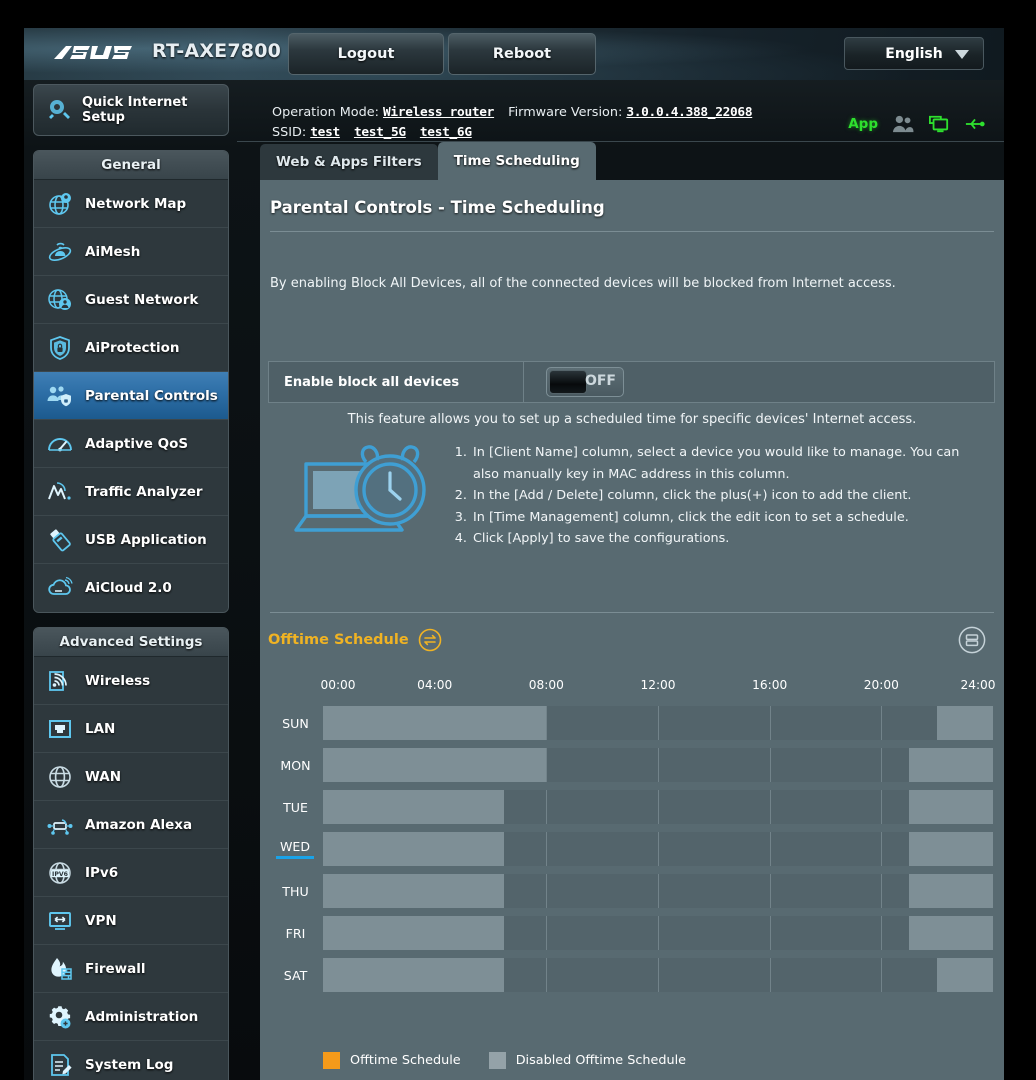 This screenshot has height=1080, width=1036. What do you see at coordinates (446, 132) in the screenshot?
I see `ssid-value-6g: test_6G` at bounding box center [446, 132].